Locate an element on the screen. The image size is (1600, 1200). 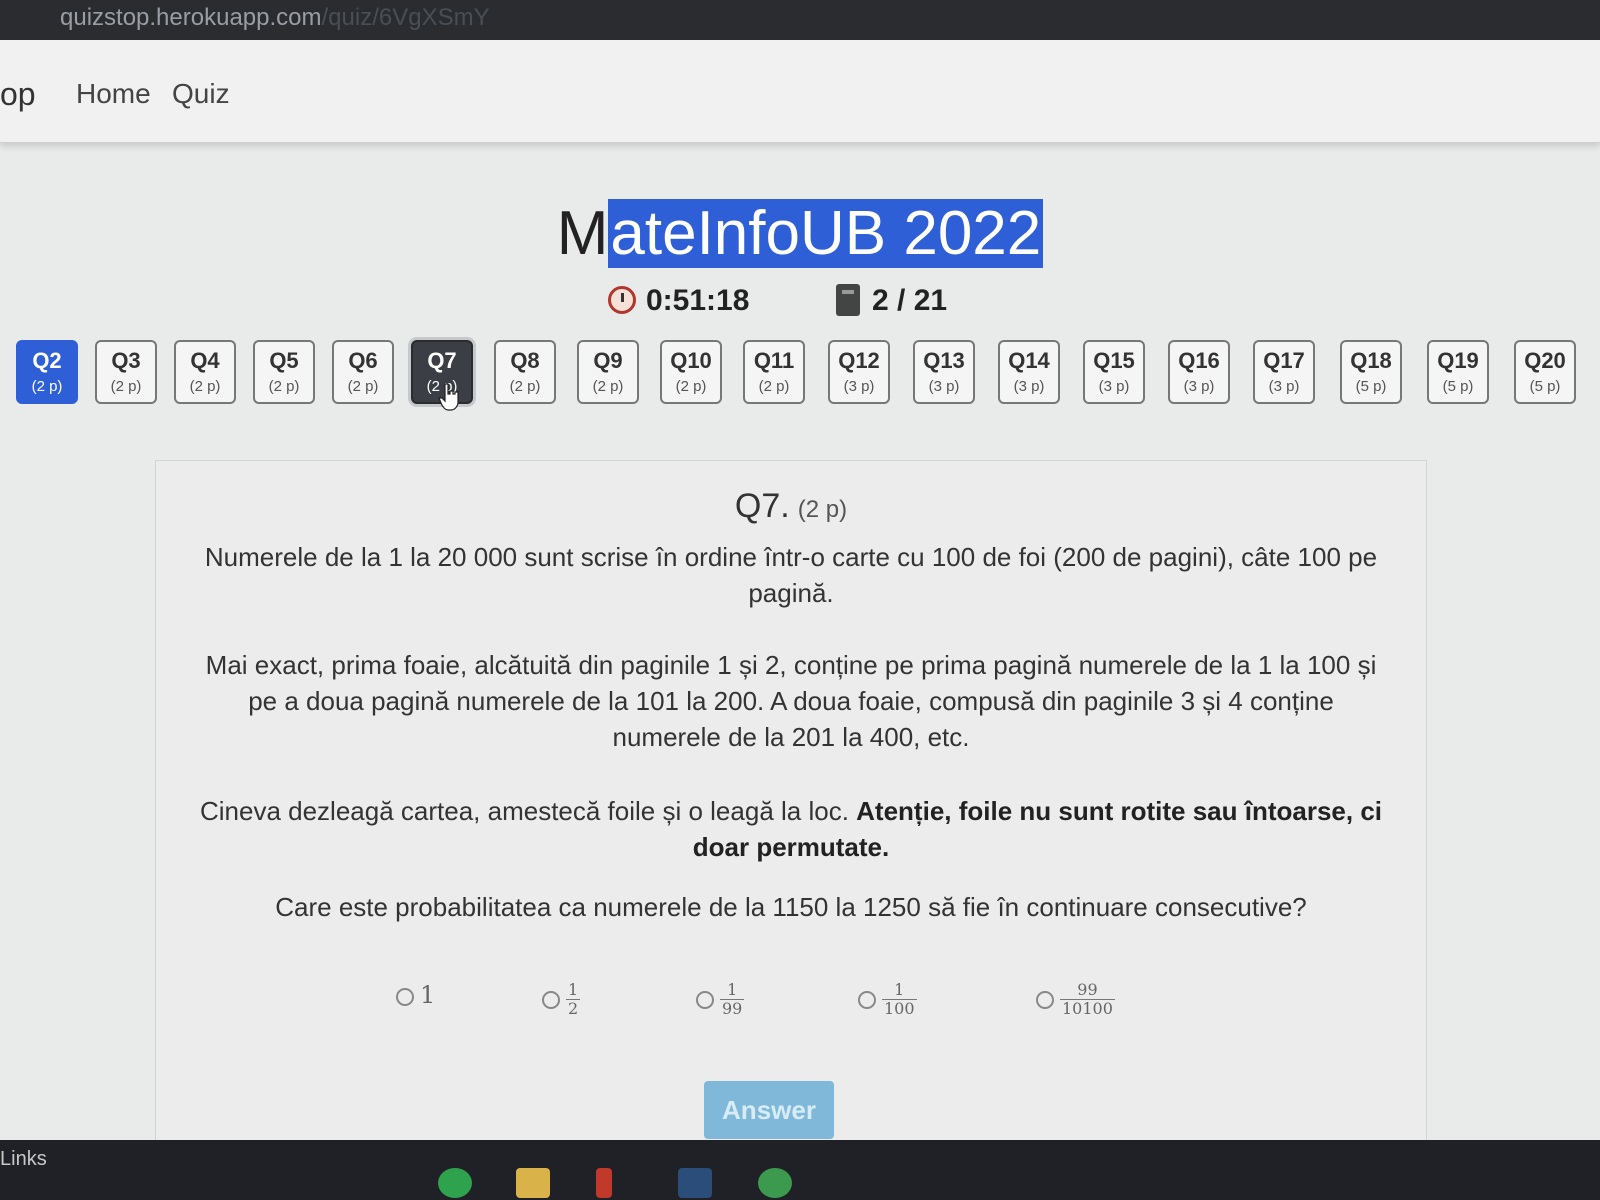
question-button-label: Q14 is located at coordinates (1029, 360).